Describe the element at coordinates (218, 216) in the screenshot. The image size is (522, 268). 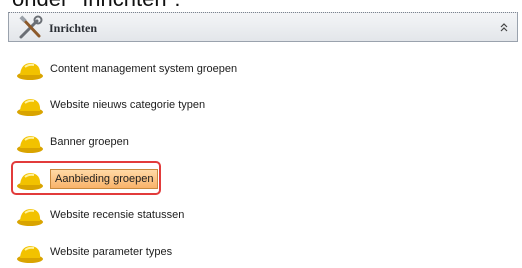
I see `list-item-website-recensie-statussen: Website recensie statussen` at that location.